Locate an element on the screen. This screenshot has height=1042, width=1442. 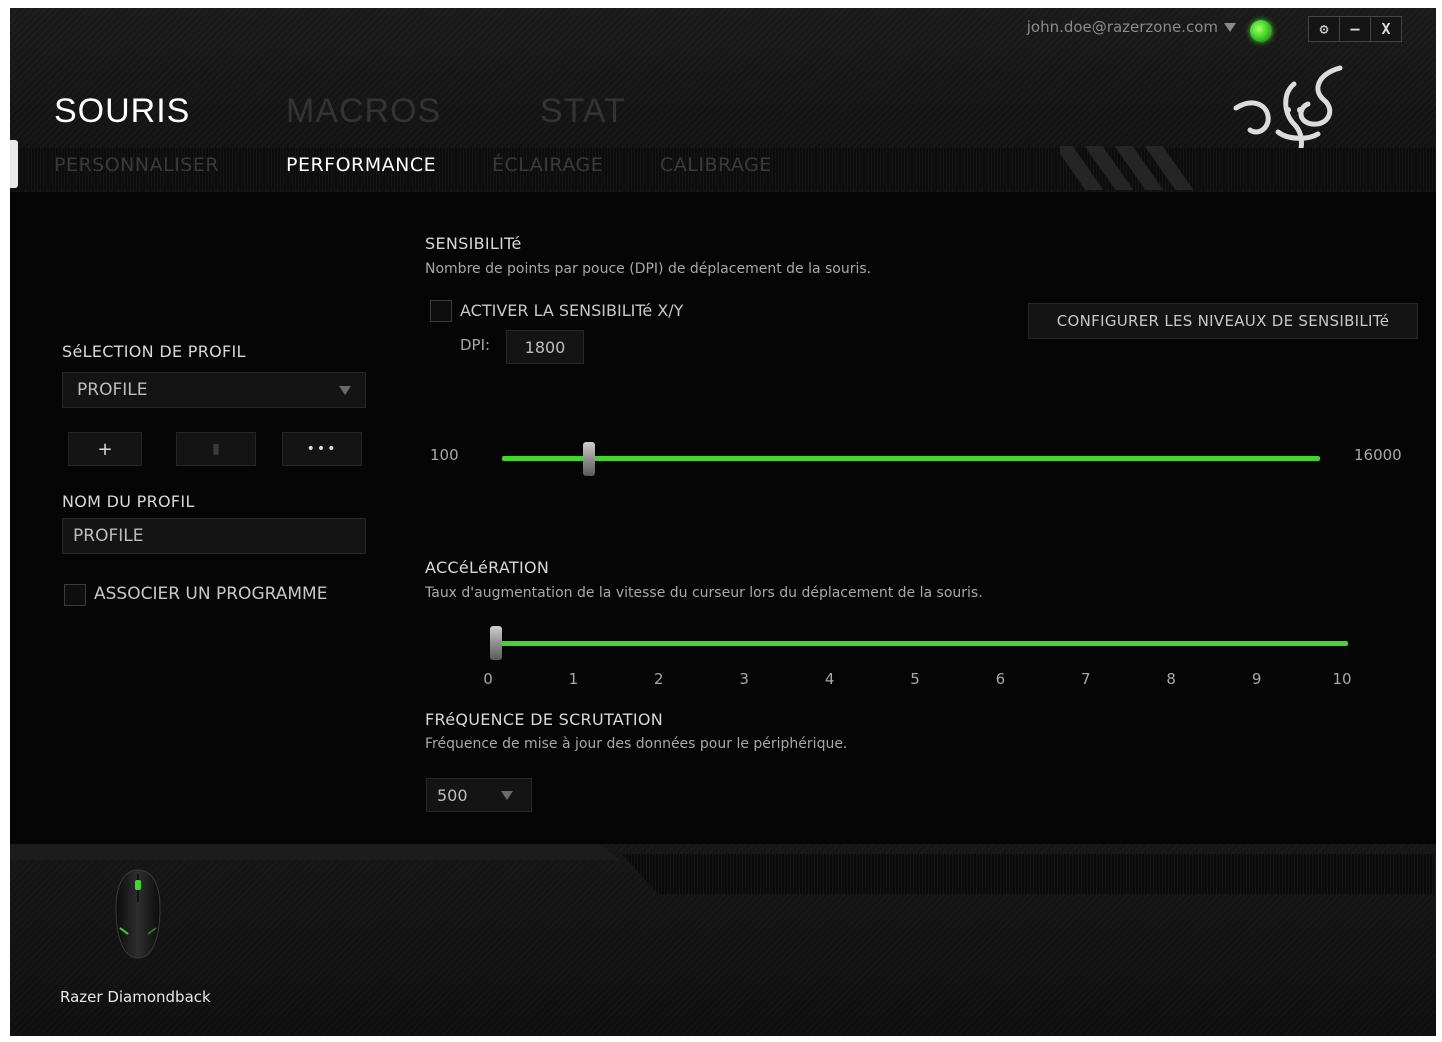
profile-select-value: PROFILE is located at coordinates (112, 390).